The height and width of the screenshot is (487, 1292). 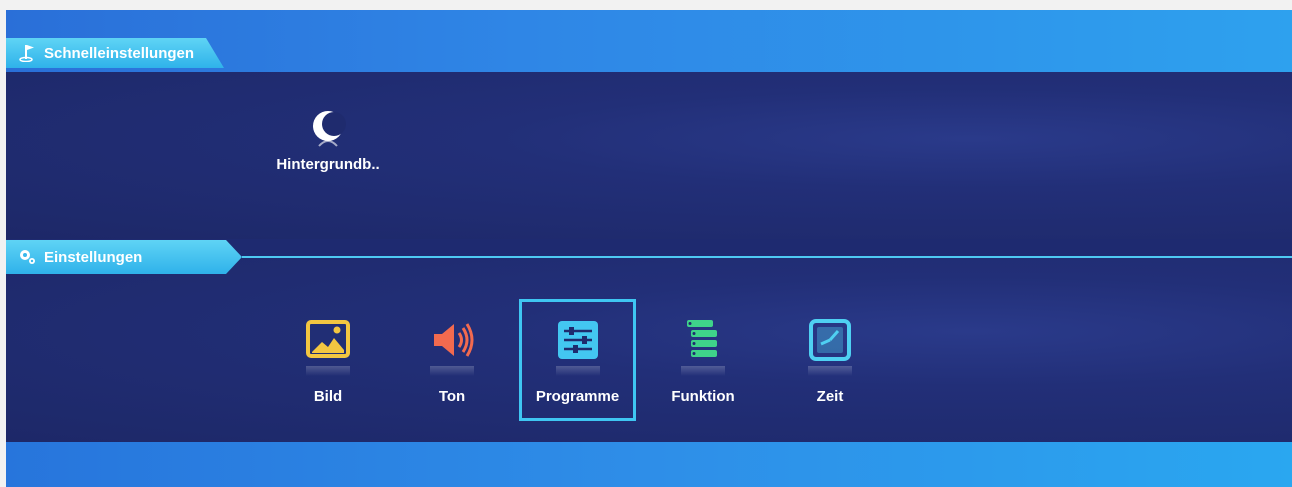 I want to click on tile-label-function: Funktion, so click(x=703, y=396).